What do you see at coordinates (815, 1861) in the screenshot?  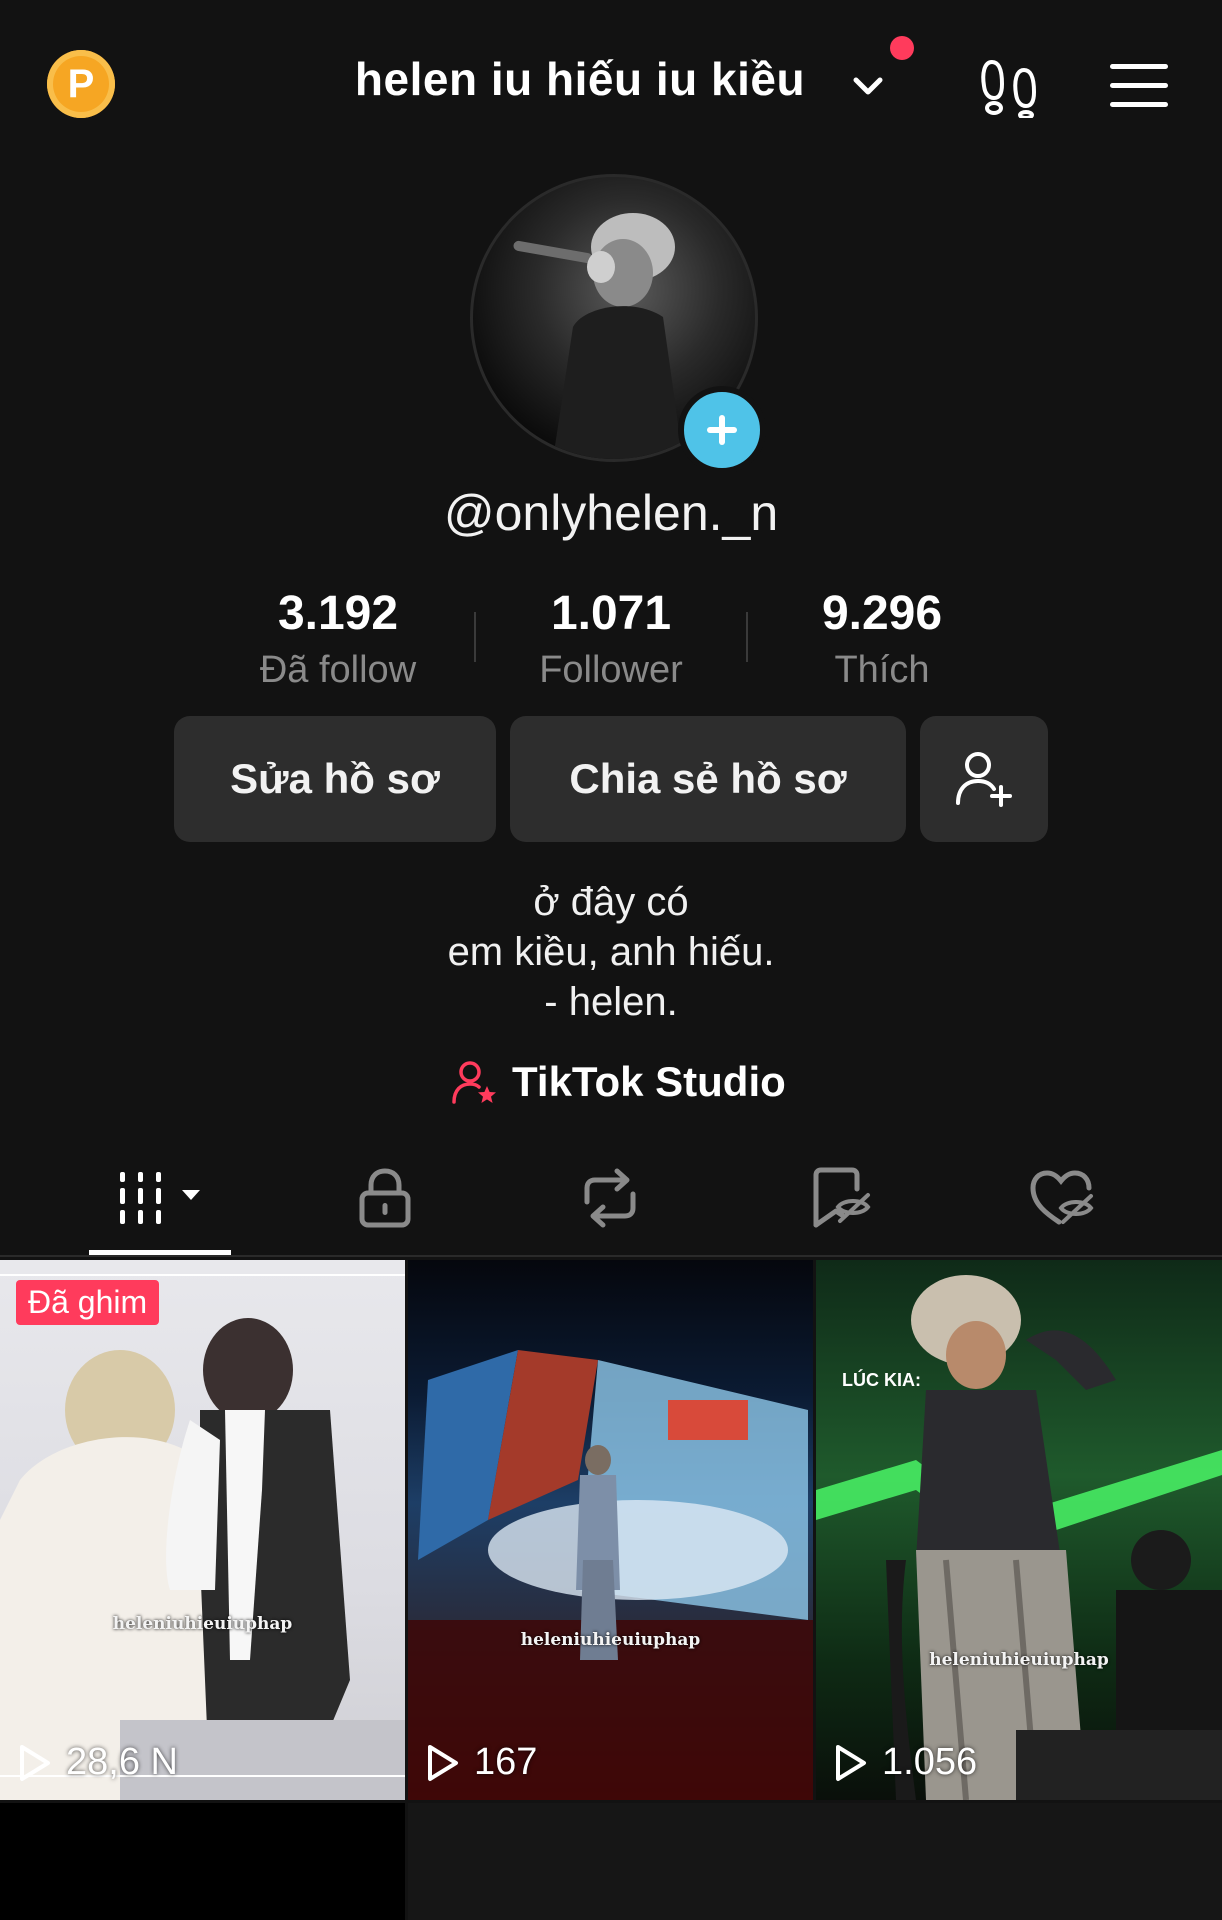 I see `grid-background` at bounding box center [815, 1861].